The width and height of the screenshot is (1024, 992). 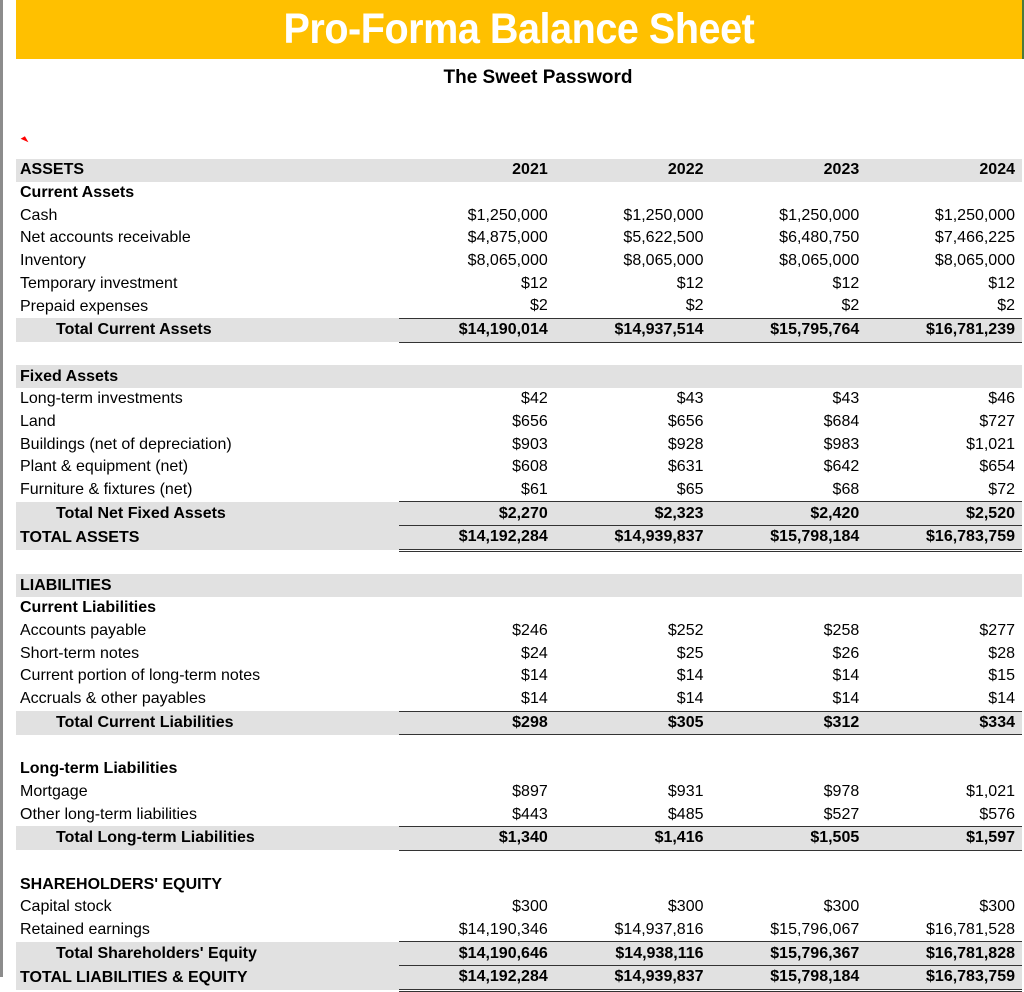 I want to click on row-label: SHAREHOLDERS' EQUITY, so click(x=207, y=884).